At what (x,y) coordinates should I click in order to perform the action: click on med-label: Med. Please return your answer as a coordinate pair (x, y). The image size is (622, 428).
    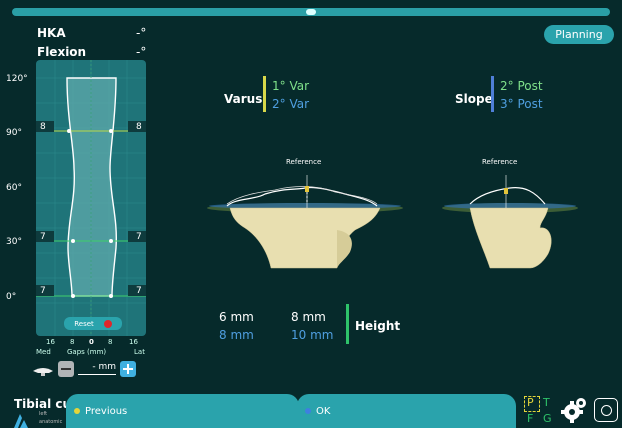
    Looking at the image, I should click on (43, 352).